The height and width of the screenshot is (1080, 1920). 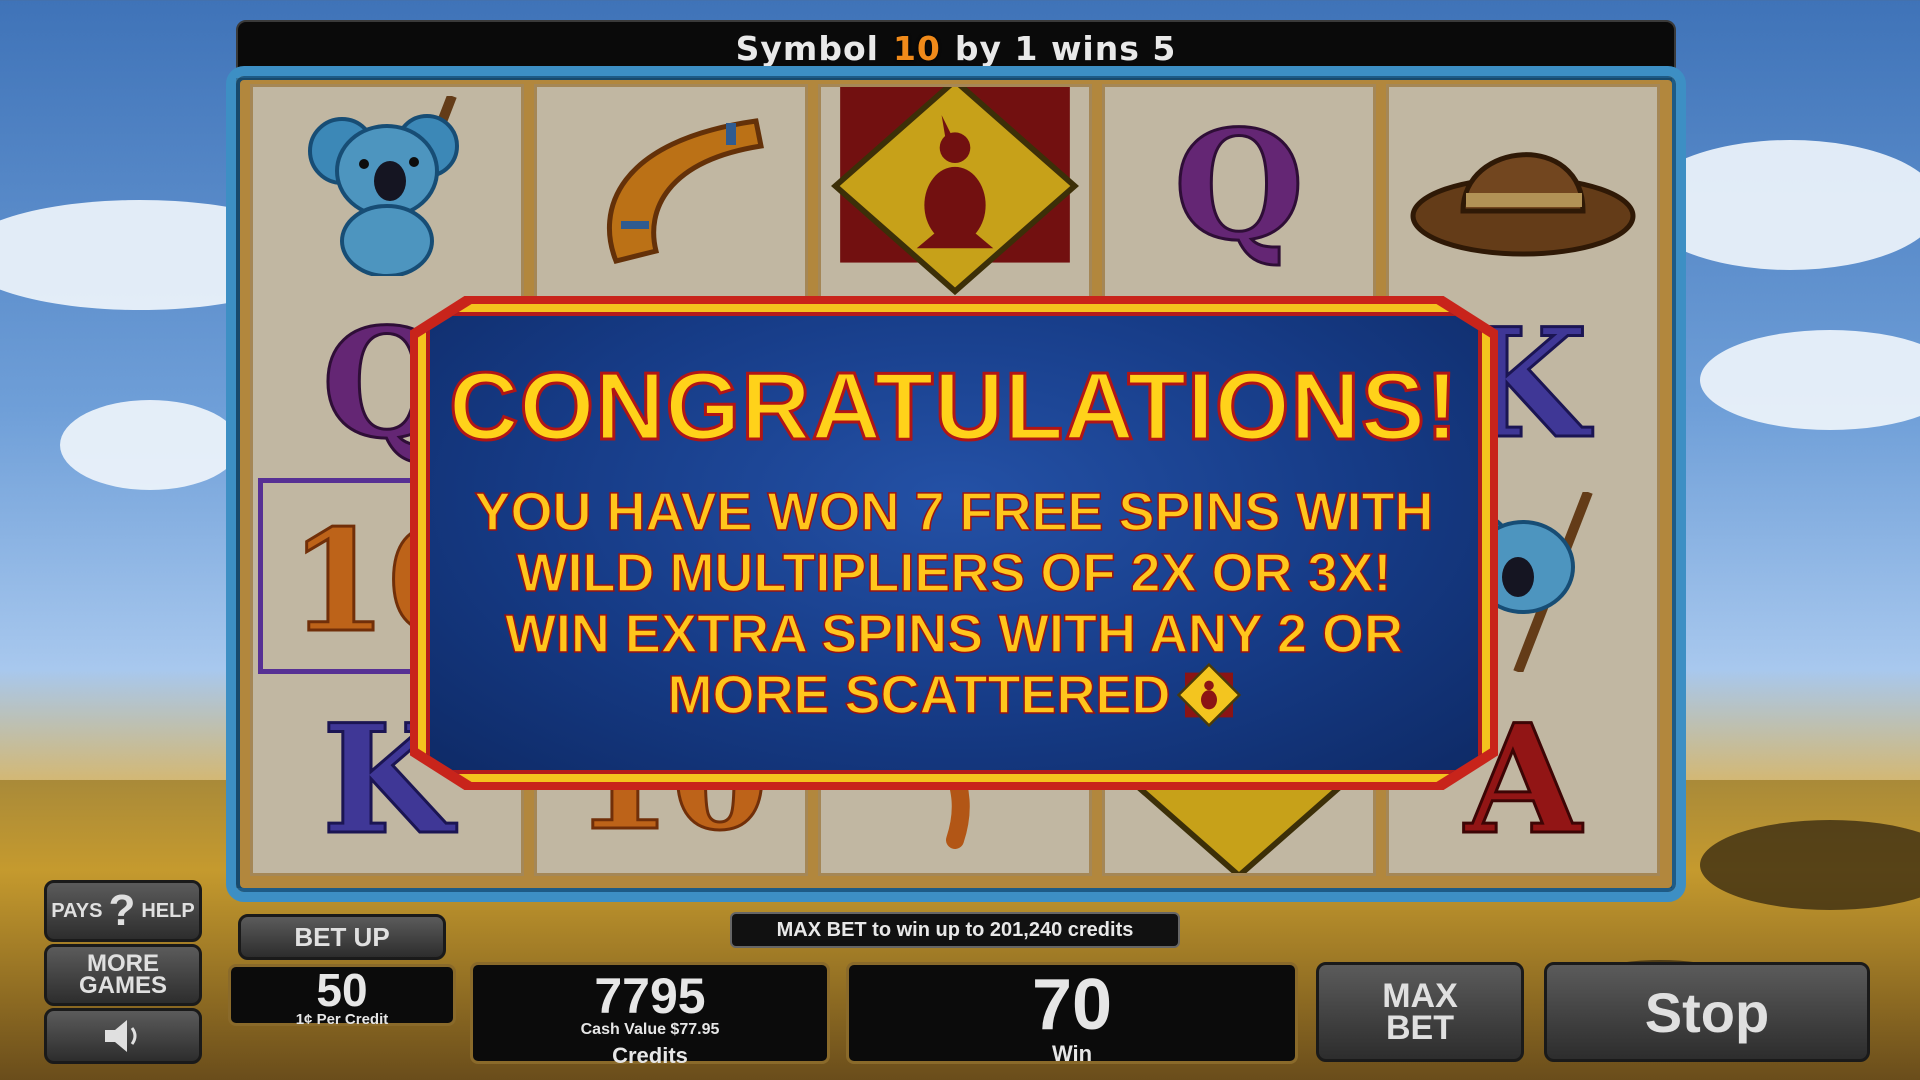 I want to click on dialog-line-4-text: MORE SCATTERED, so click(x=919, y=695).